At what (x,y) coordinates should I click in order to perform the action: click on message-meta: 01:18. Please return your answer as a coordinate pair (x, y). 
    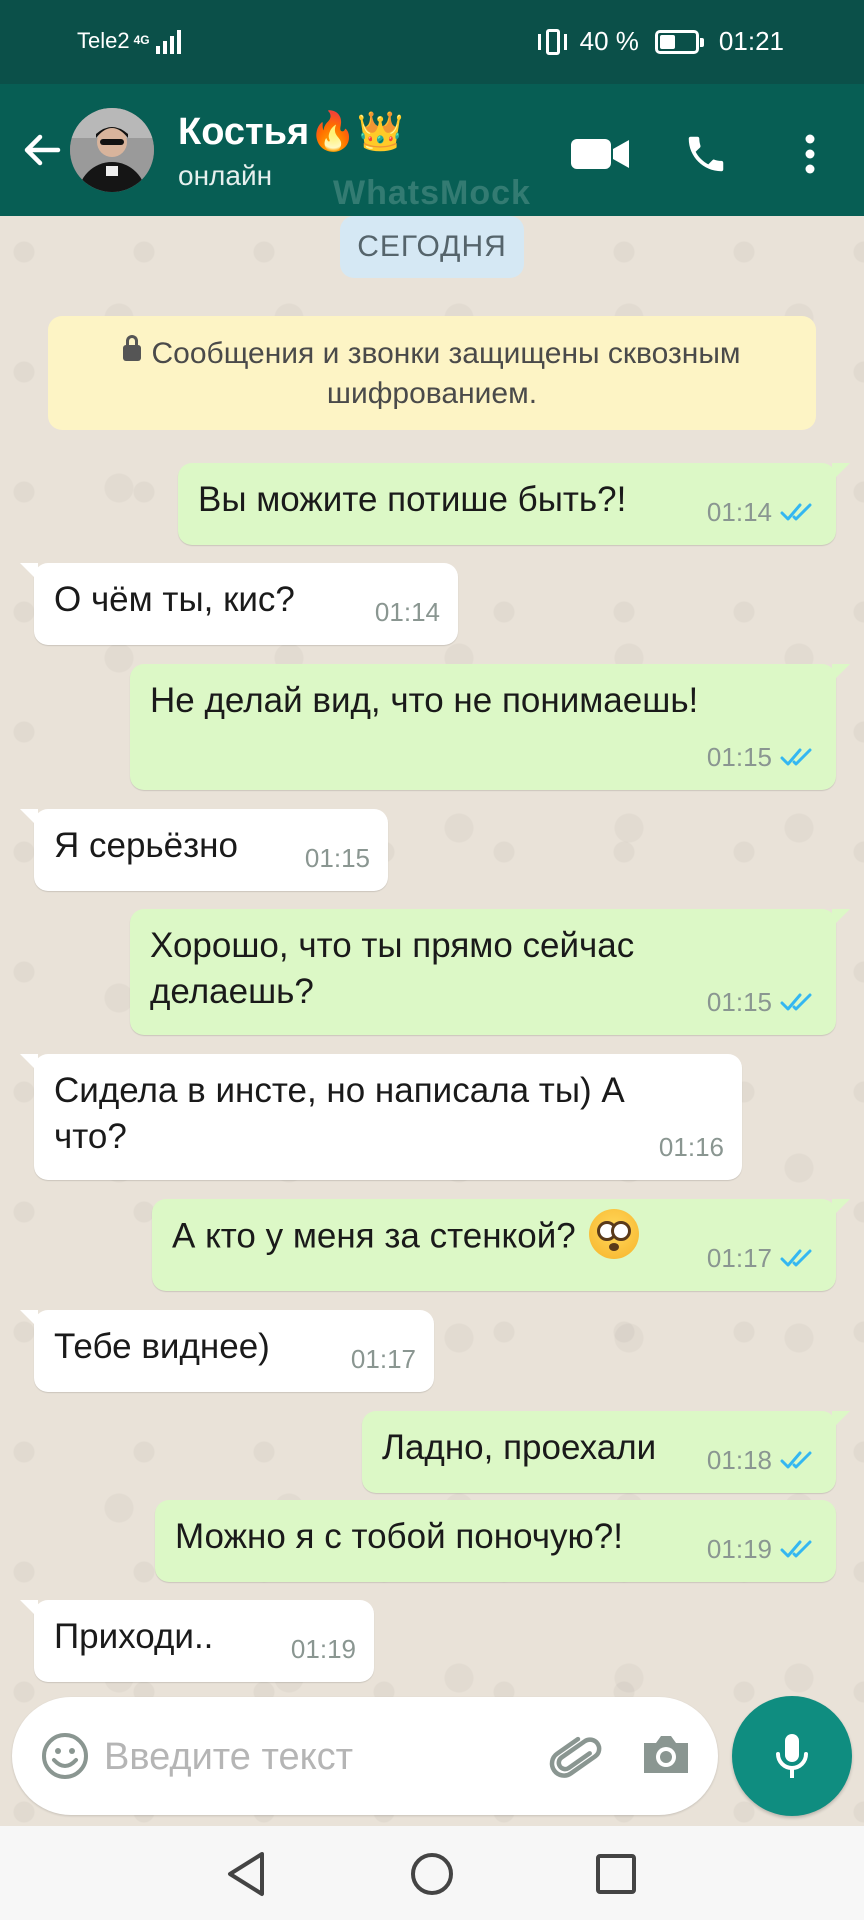
    Looking at the image, I should click on (762, 1460).